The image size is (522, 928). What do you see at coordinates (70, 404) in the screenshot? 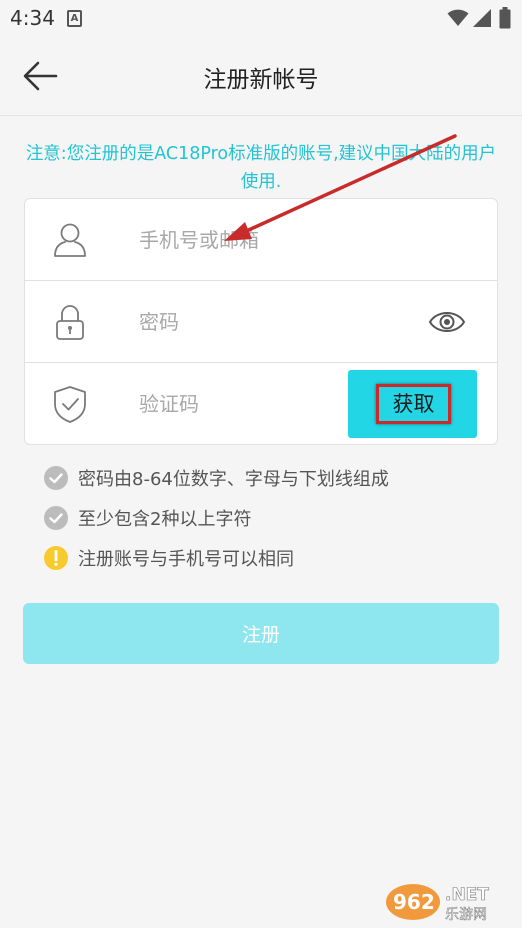
I see `shield-check-icon` at bounding box center [70, 404].